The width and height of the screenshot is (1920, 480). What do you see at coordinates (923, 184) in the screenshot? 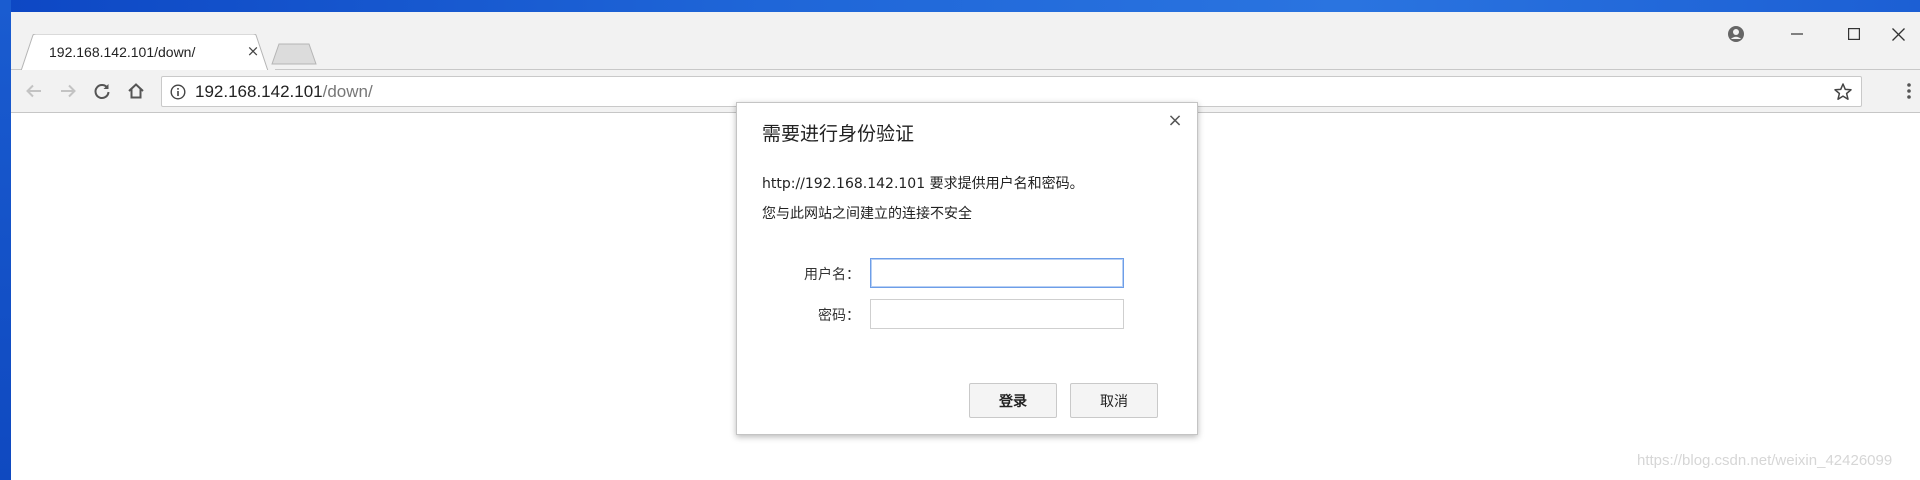
I see `dialog-message-line1: http://192.168.142.101 要求提供用户名和密码。` at bounding box center [923, 184].